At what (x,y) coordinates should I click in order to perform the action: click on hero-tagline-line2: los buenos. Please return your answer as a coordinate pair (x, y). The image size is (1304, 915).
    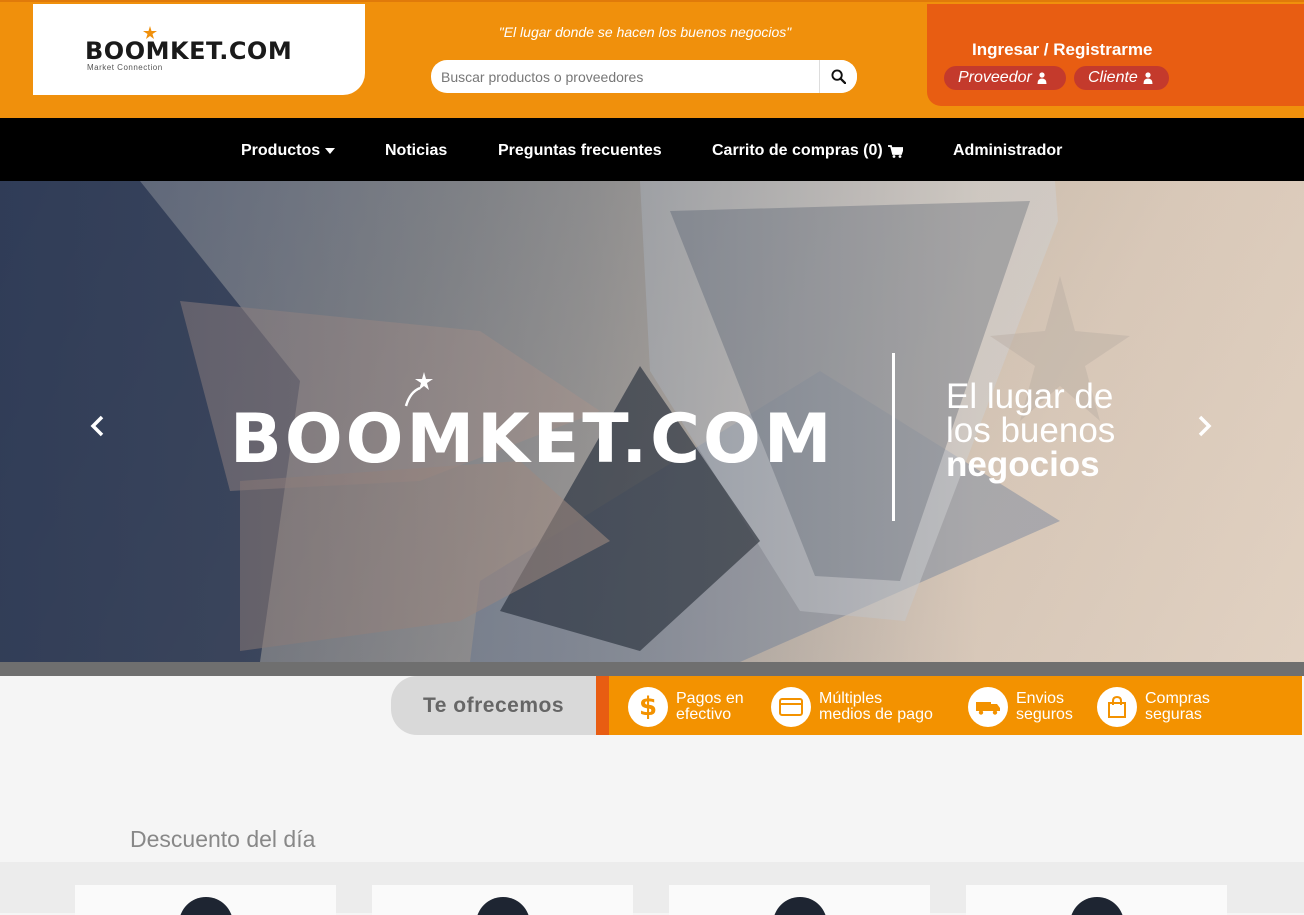
    Looking at the image, I should click on (1031, 430).